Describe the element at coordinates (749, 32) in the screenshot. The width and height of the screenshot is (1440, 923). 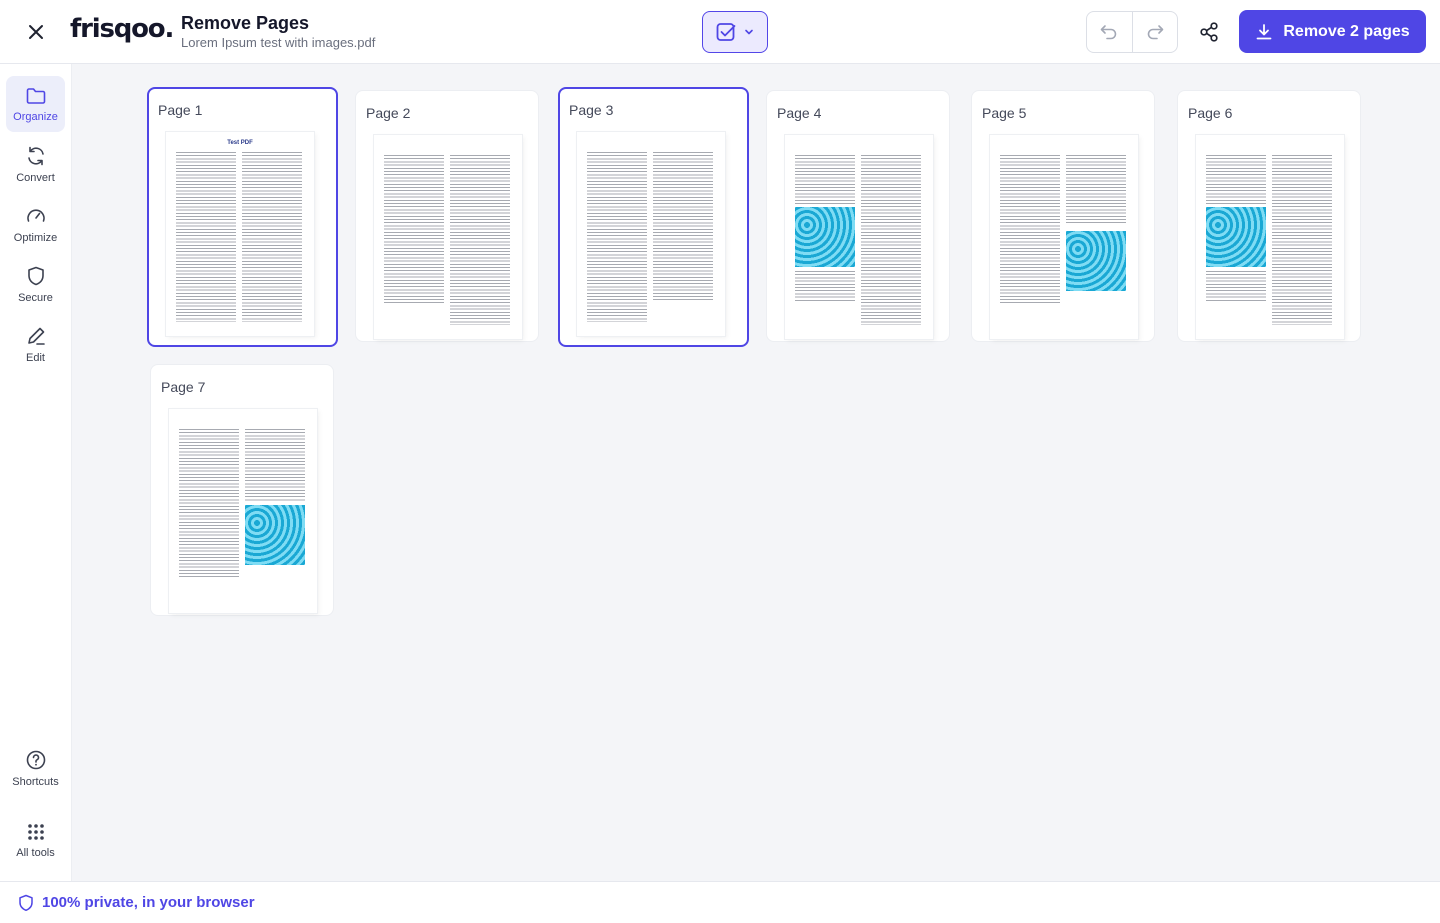
I see `chevron-down-icon` at that location.